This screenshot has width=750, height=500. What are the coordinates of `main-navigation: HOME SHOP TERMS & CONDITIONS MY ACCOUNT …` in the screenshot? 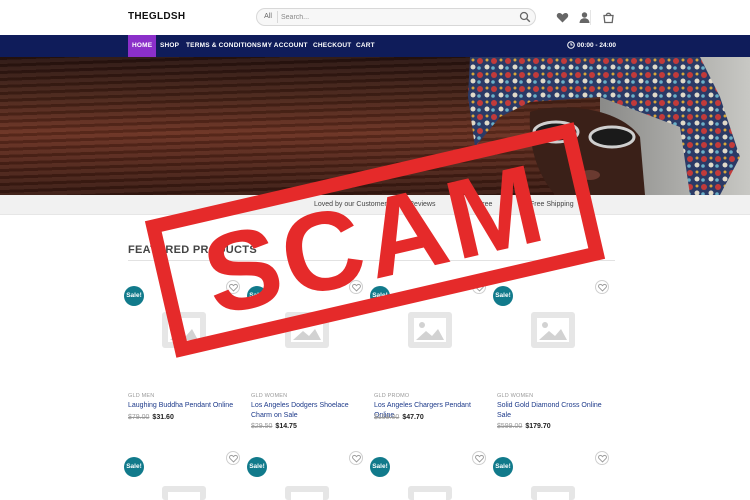 It's located at (375, 46).